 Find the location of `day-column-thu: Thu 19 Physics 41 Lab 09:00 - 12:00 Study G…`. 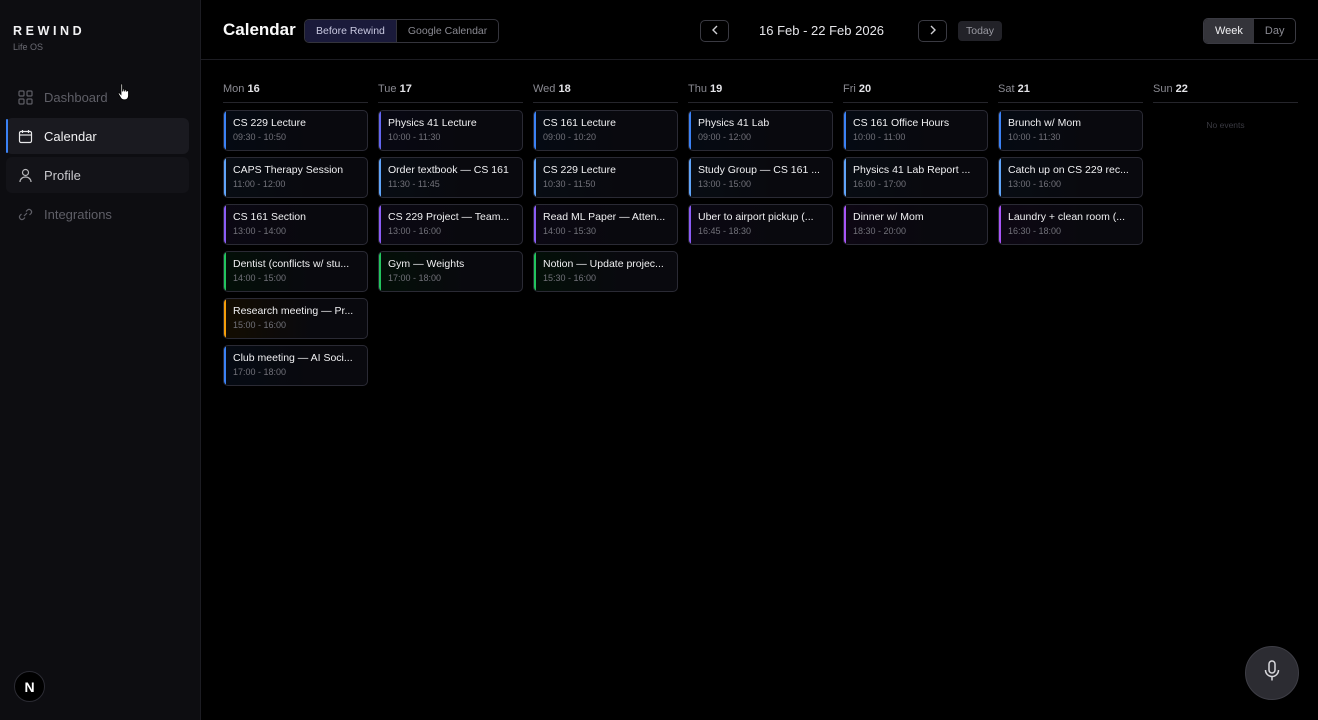

day-column-thu: Thu 19 Physics 41 Lab 09:00 - 12:00 Study G… is located at coordinates (760, 165).